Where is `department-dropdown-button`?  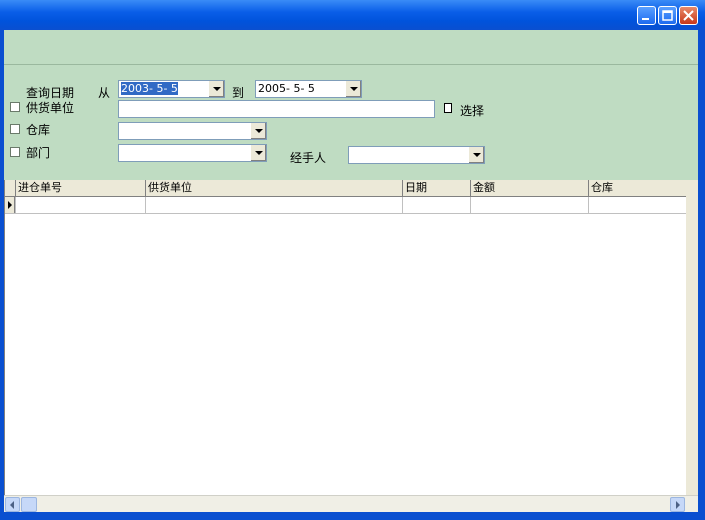 department-dropdown-button is located at coordinates (258, 153).